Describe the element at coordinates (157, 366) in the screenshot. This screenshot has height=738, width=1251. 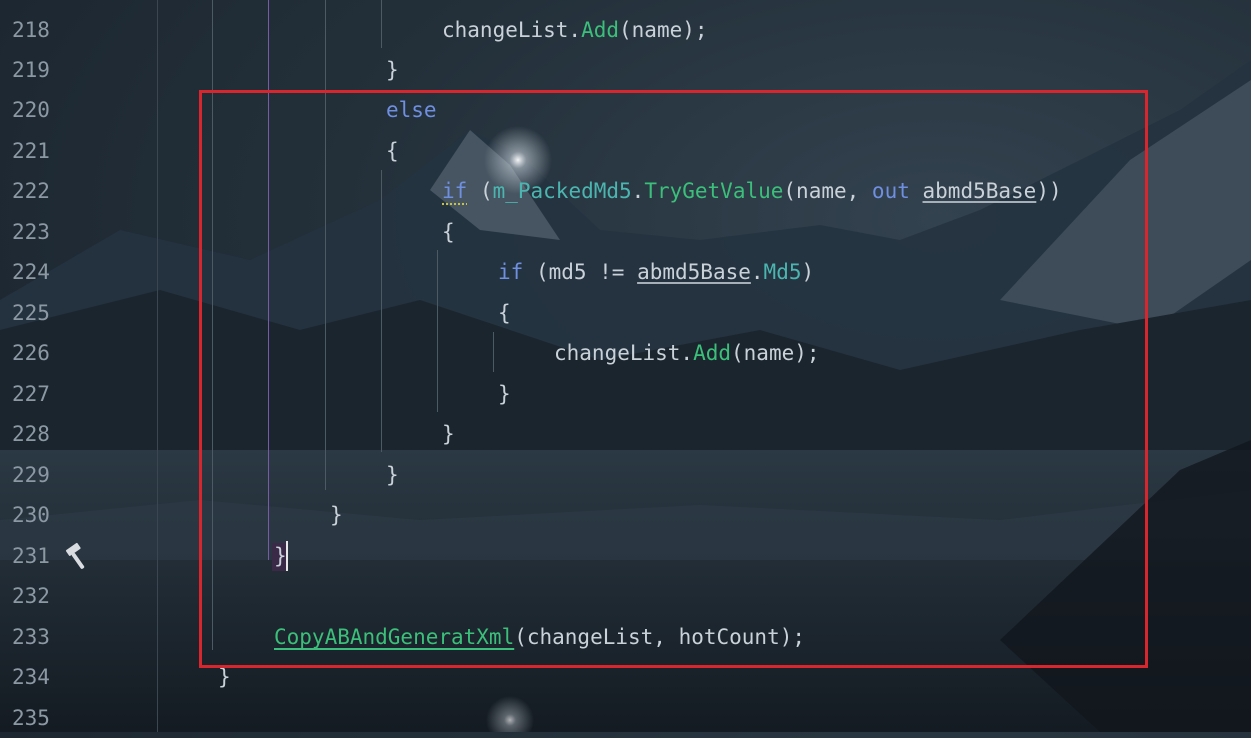
I see `gutter-separator` at that location.